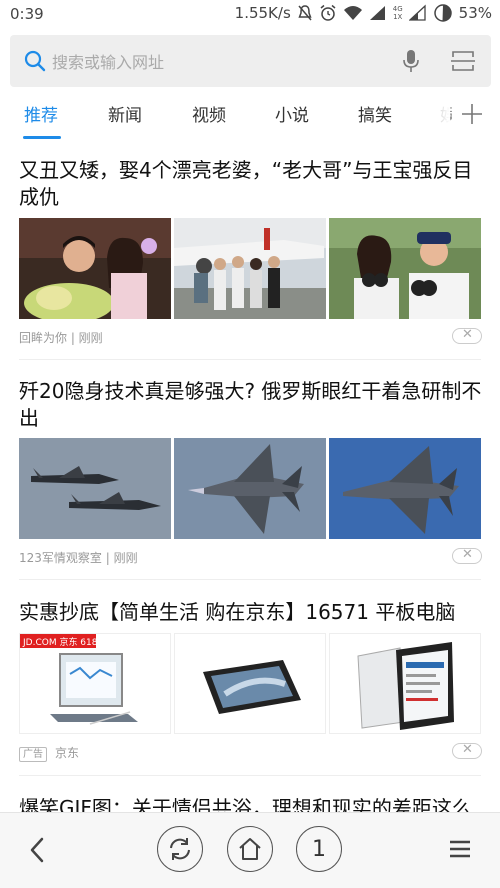  I want to click on tab-video: 视频, so click(209, 113).